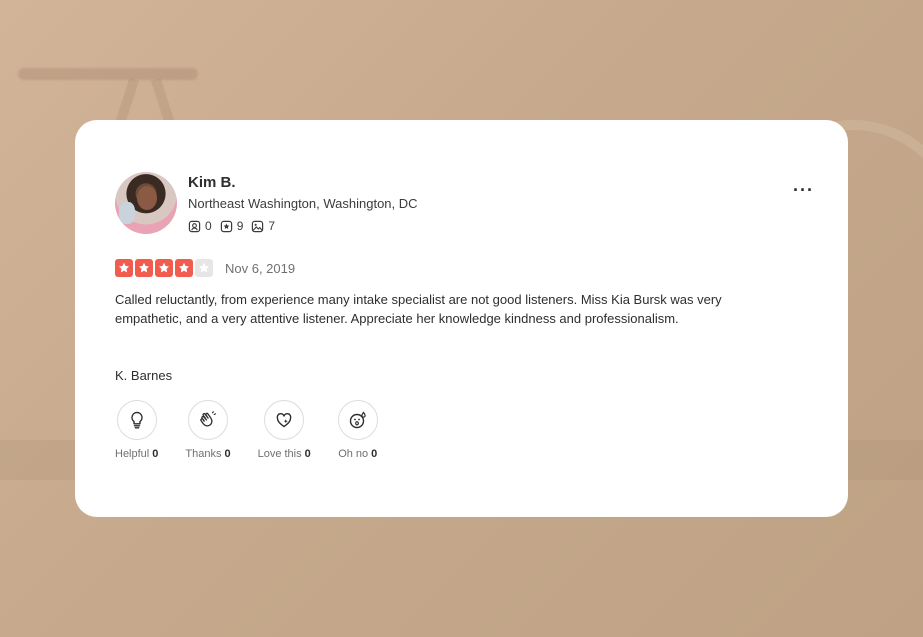  I want to click on helpful-count: 0, so click(155, 454).